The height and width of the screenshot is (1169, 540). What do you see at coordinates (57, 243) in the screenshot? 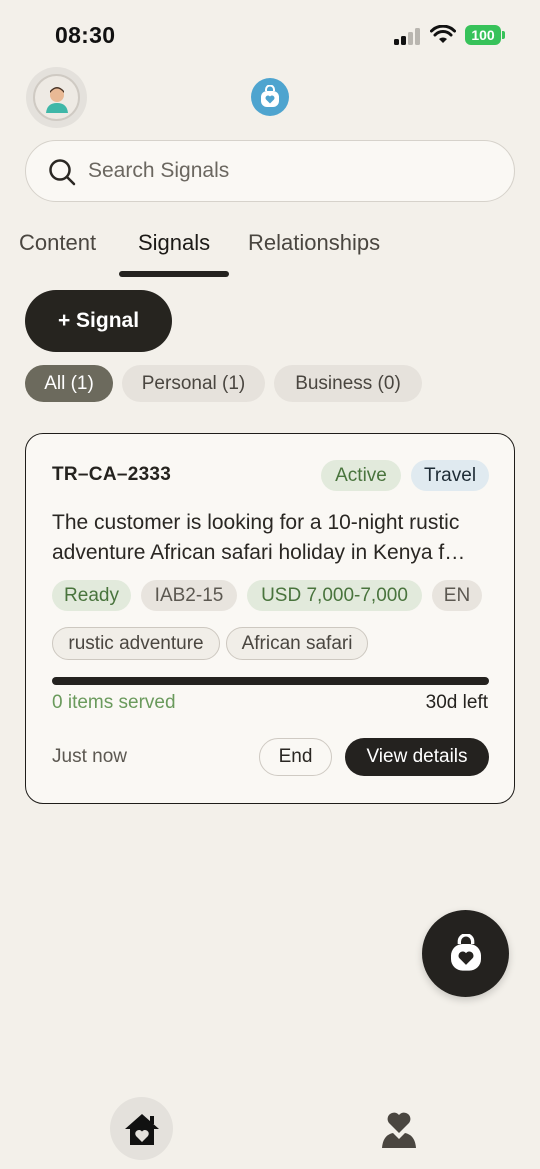
I see `tab-content: Content` at bounding box center [57, 243].